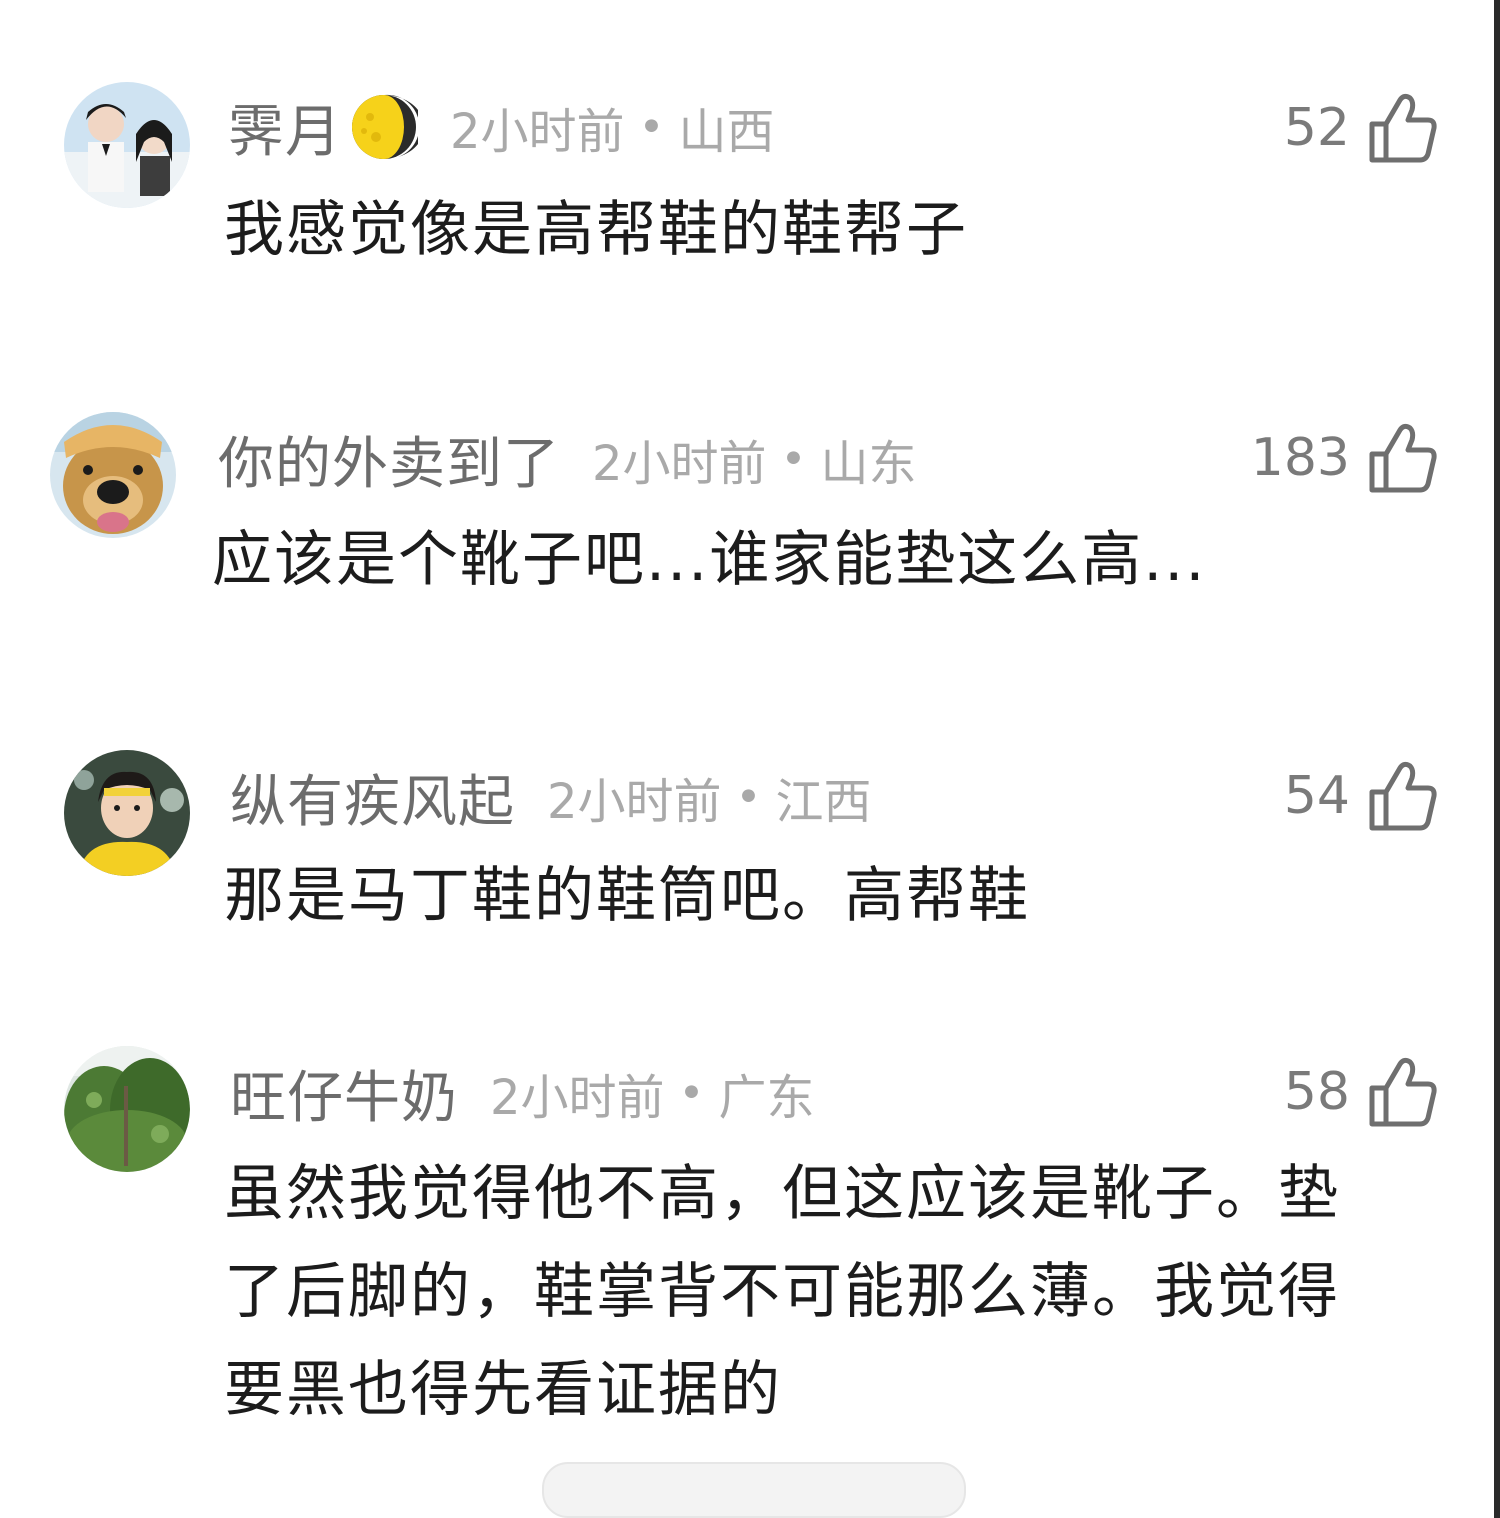 The width and height of the screenshot is (1500, 1518). Describe the element at coordinates (627, 896) in the screenshot. I see `comment-text: 那是马丁鞋的鞋筒吧。高帮鞋` at that location.